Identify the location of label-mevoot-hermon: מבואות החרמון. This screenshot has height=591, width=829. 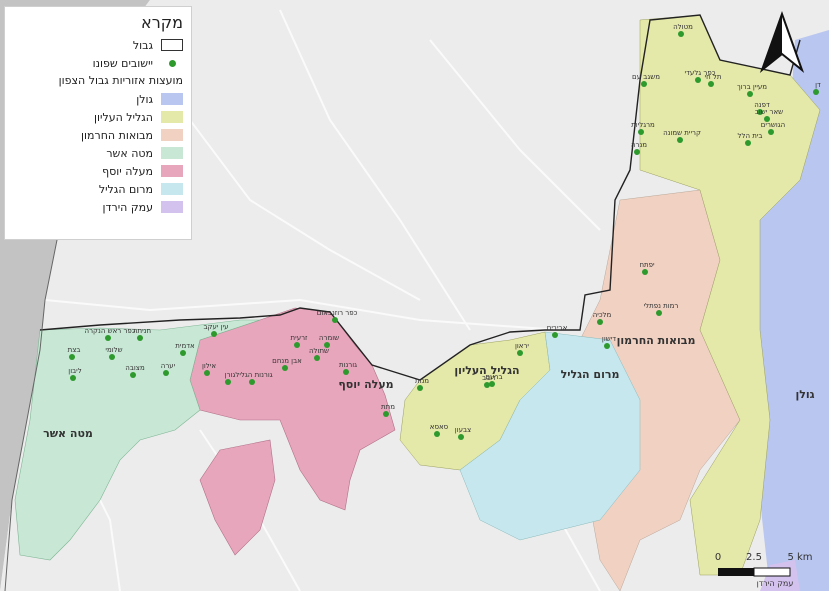
(656, 340).